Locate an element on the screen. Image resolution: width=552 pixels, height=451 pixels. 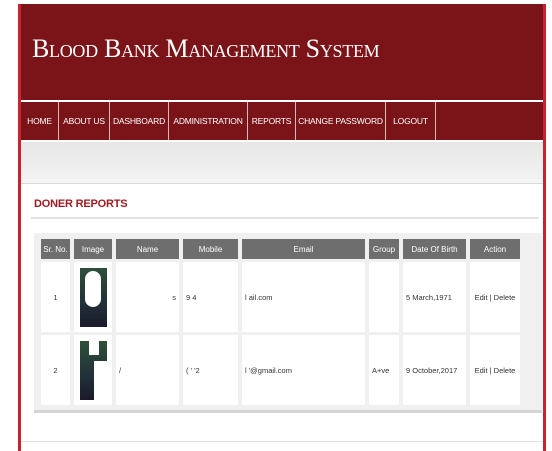
col-header-email: Email is located at coordinates (303, 249).